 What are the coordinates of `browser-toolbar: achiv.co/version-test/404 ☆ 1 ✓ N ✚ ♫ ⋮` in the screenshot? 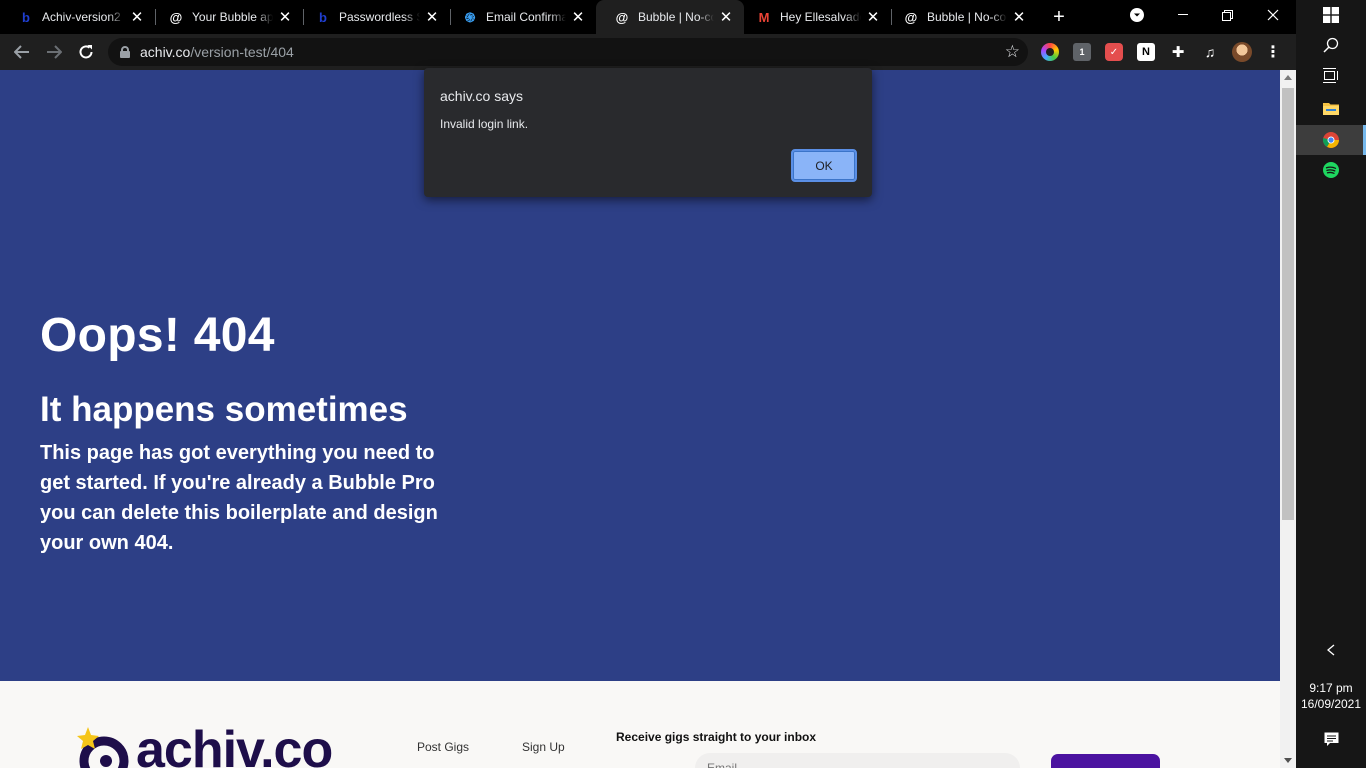 It's located at (648, 52).